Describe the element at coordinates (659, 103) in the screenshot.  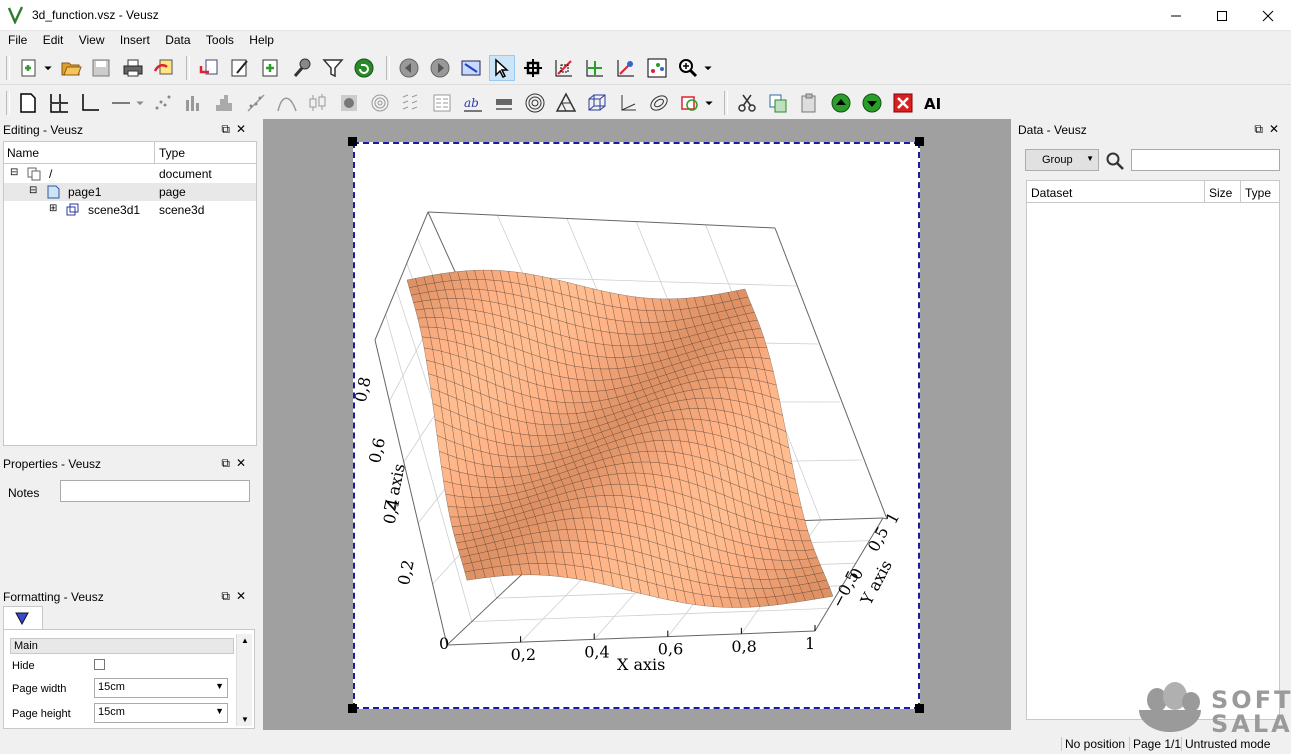
I see `add-shape-button` at that location.